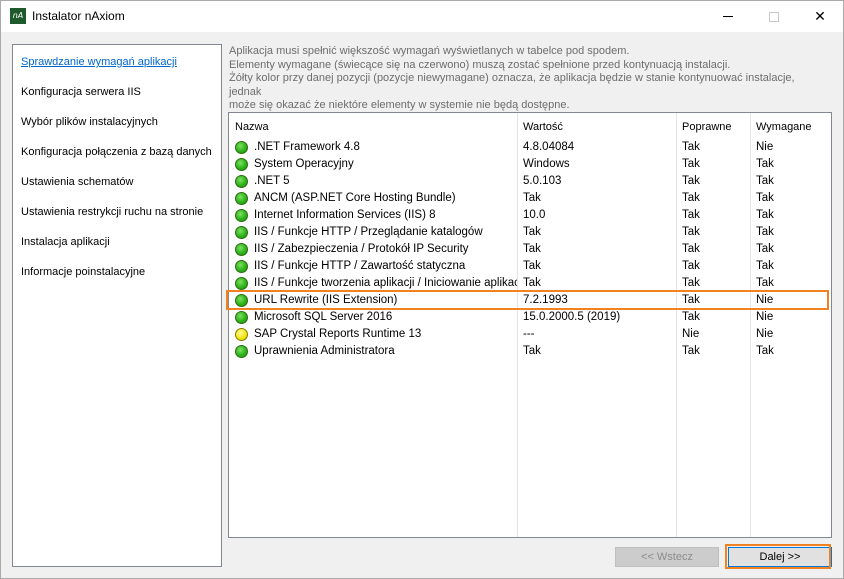  I want to click on cell-name-text: IIS / Funkcje HTTP / Zawartość statyczna, so click(360, 266).